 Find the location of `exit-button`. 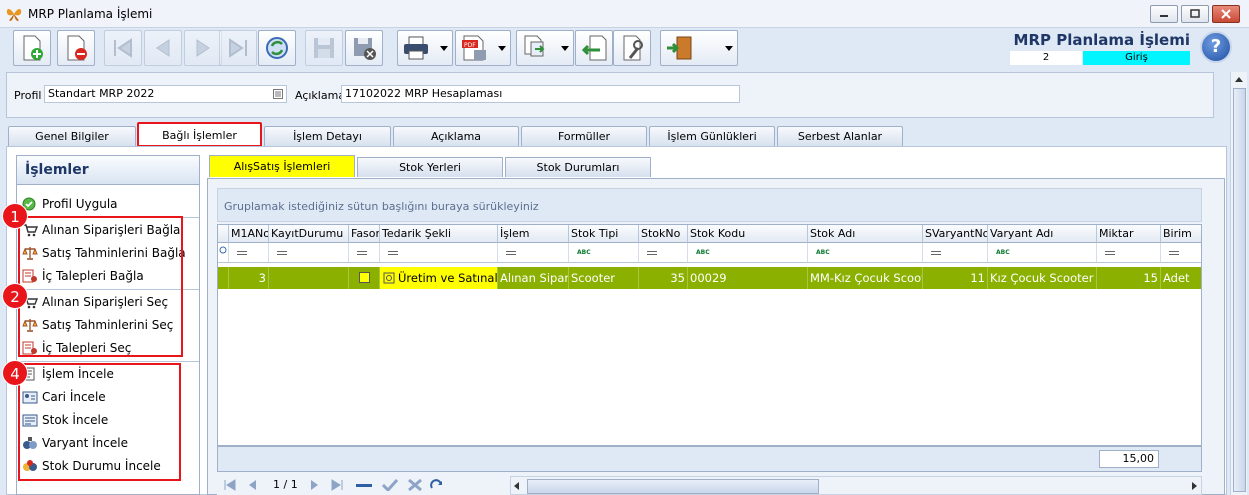

exit-button is located at coordinates (699, 48).